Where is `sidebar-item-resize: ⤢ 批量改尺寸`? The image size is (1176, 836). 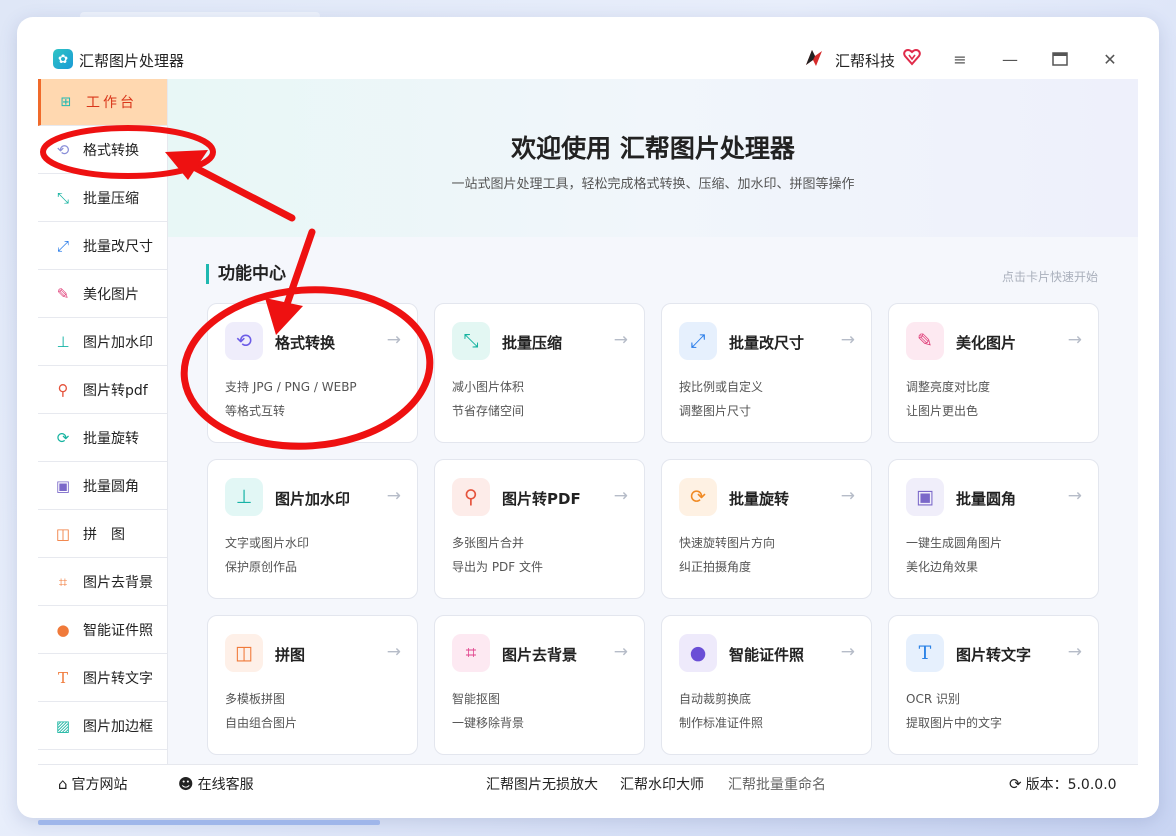
sidebar-item-resize: ⤢ 批量改尺寸 is located at coordinates (102, 246).